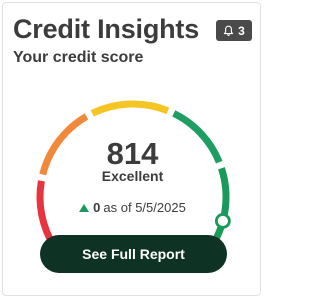 This screenshot has height=300, width=320. I want to click on card-subtitle: Your credit score, so click(78, 57).